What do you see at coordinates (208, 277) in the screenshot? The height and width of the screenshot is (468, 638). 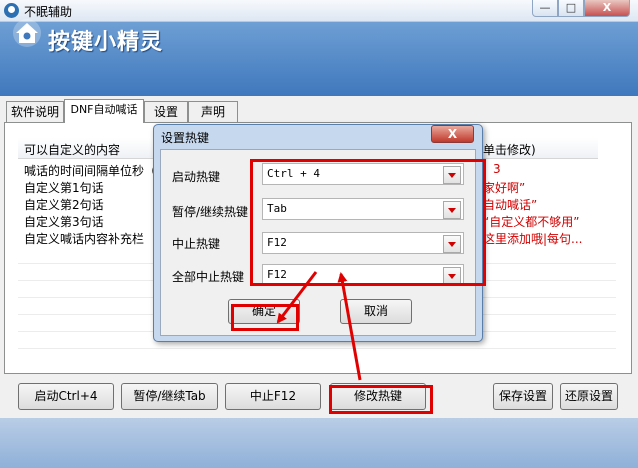 I see `stop-all-hotkey-label: 全部中止热键` at bounding box center [208, 277].